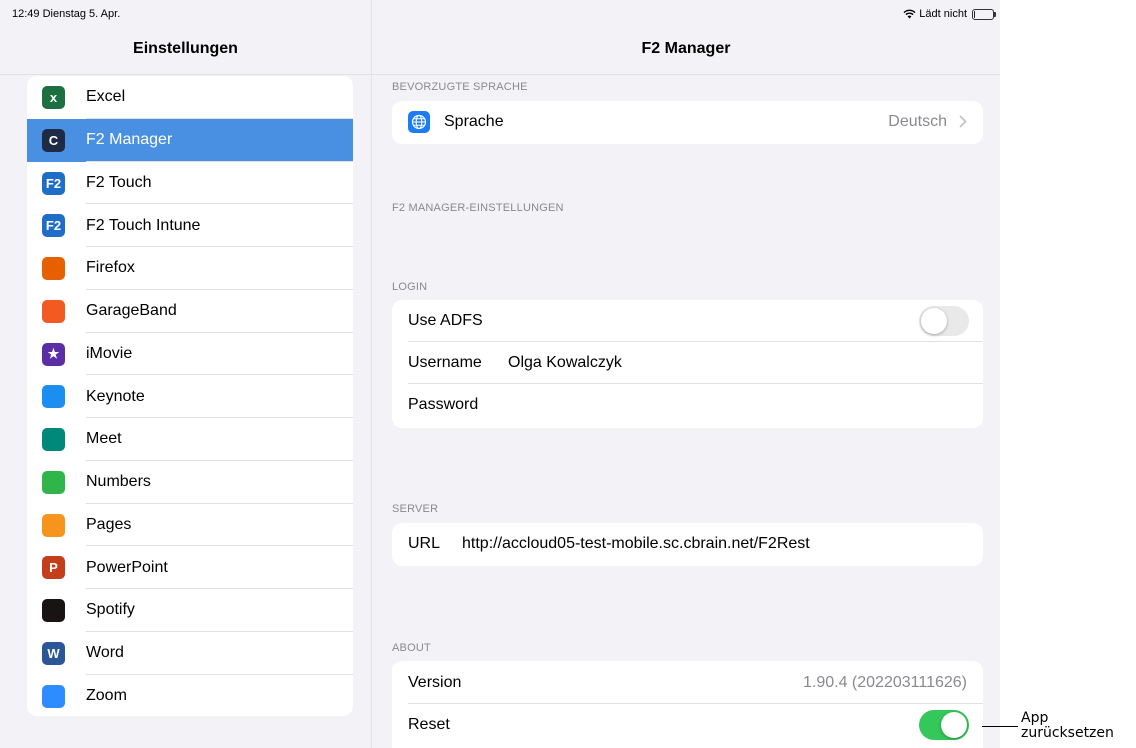  I want to click on annotation-line-1: App, so click(1035, 718).